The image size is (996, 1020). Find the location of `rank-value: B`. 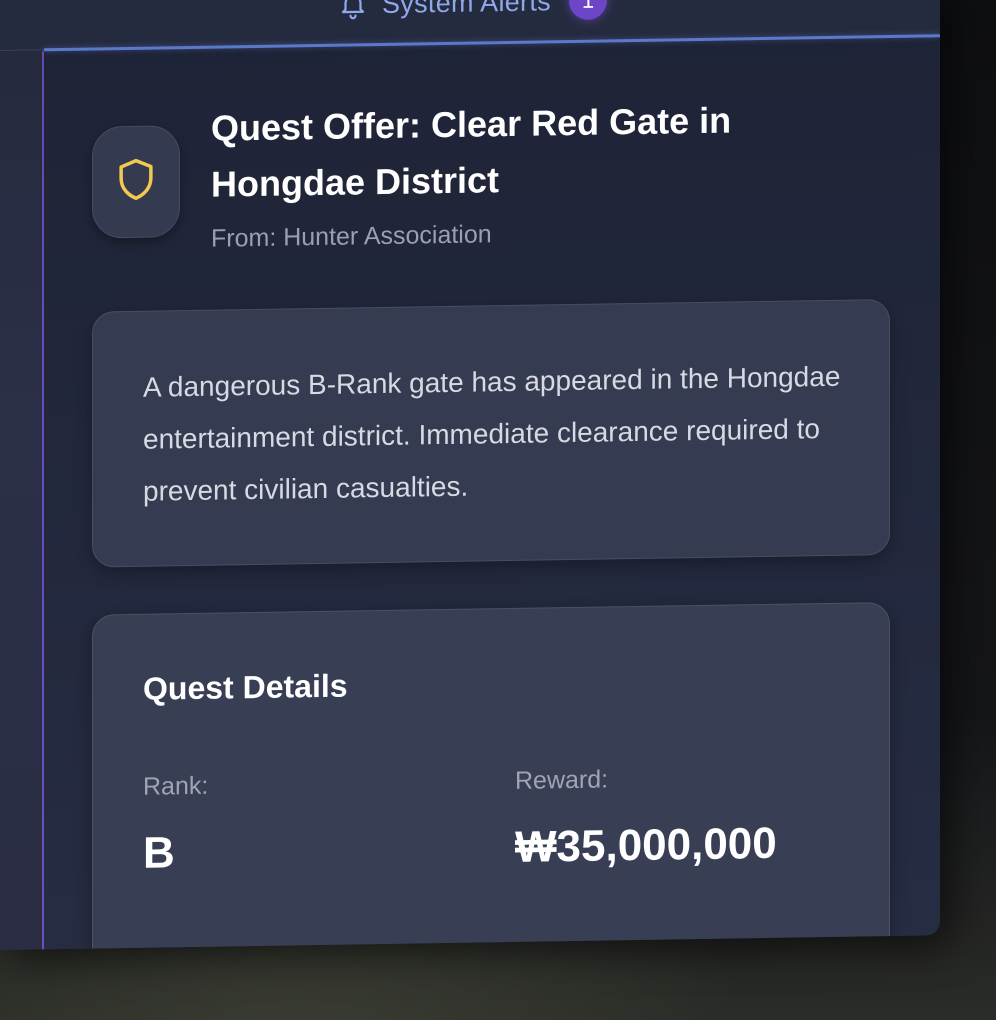

rank-value: B is located at coordinates (159, 853).